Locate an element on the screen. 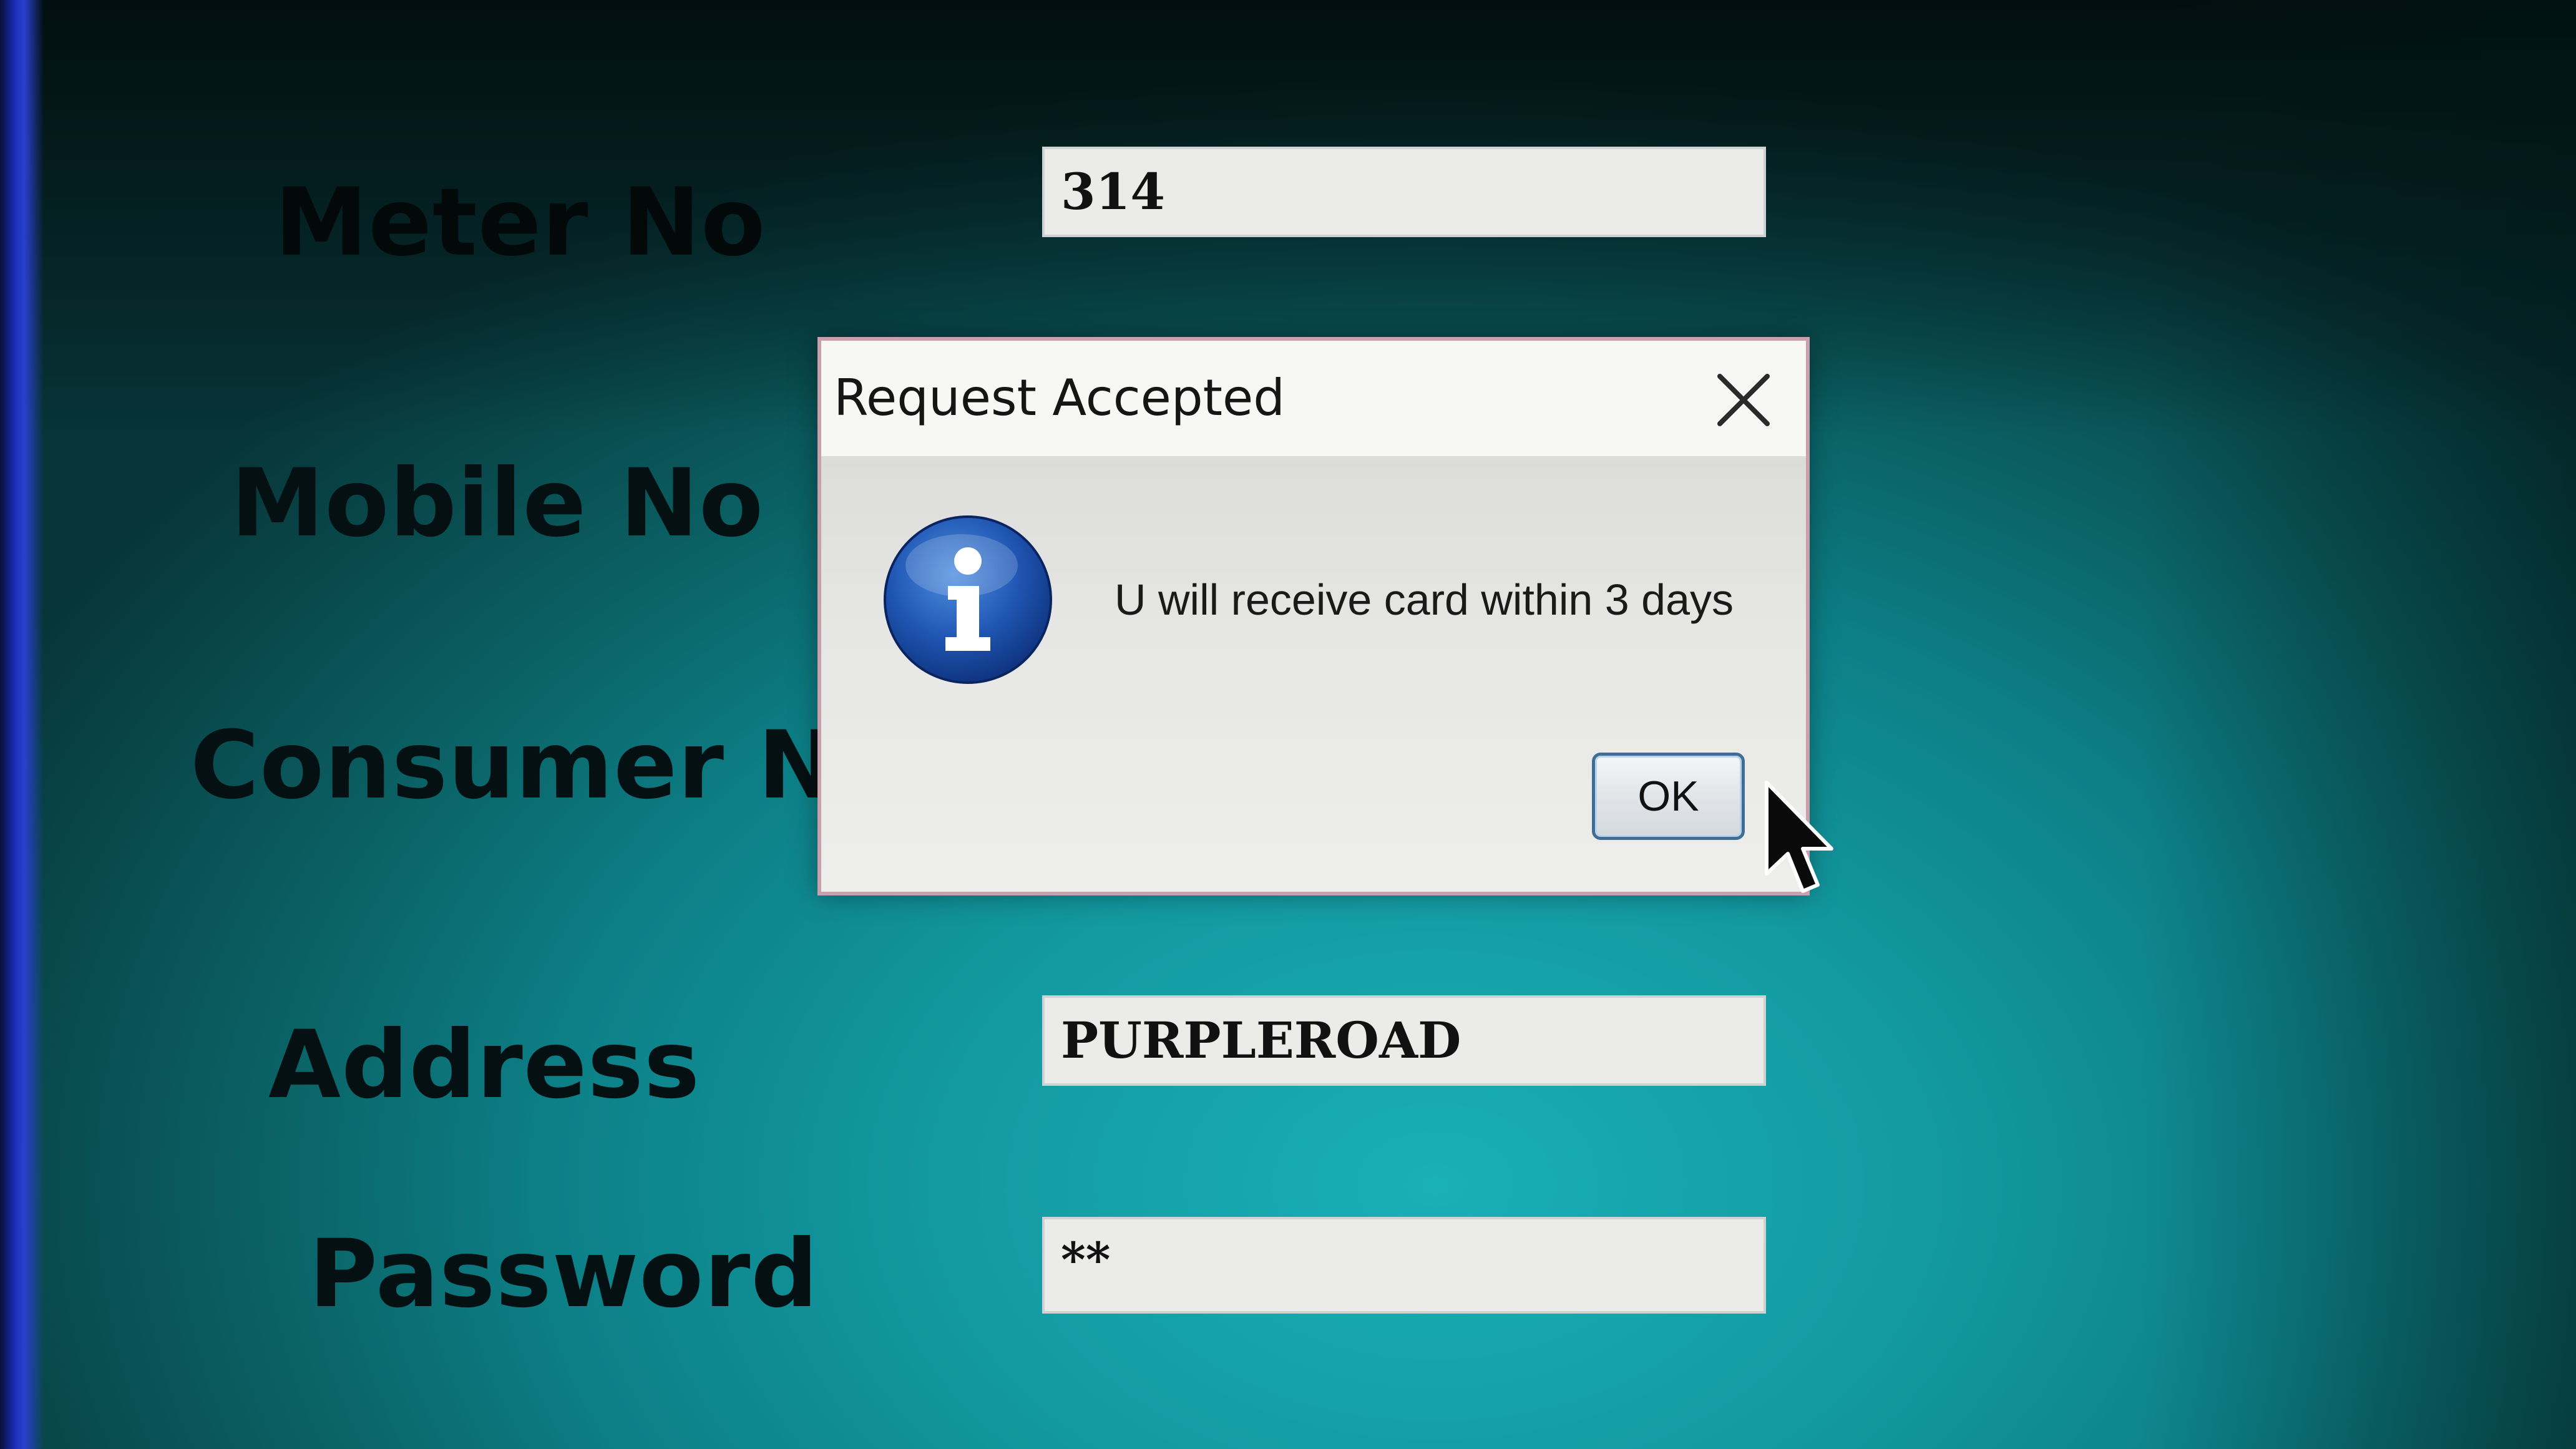 This screenshot has width=2576, height=1449. consumer-no-label: Consumer No is located at coordinates (546, 765).